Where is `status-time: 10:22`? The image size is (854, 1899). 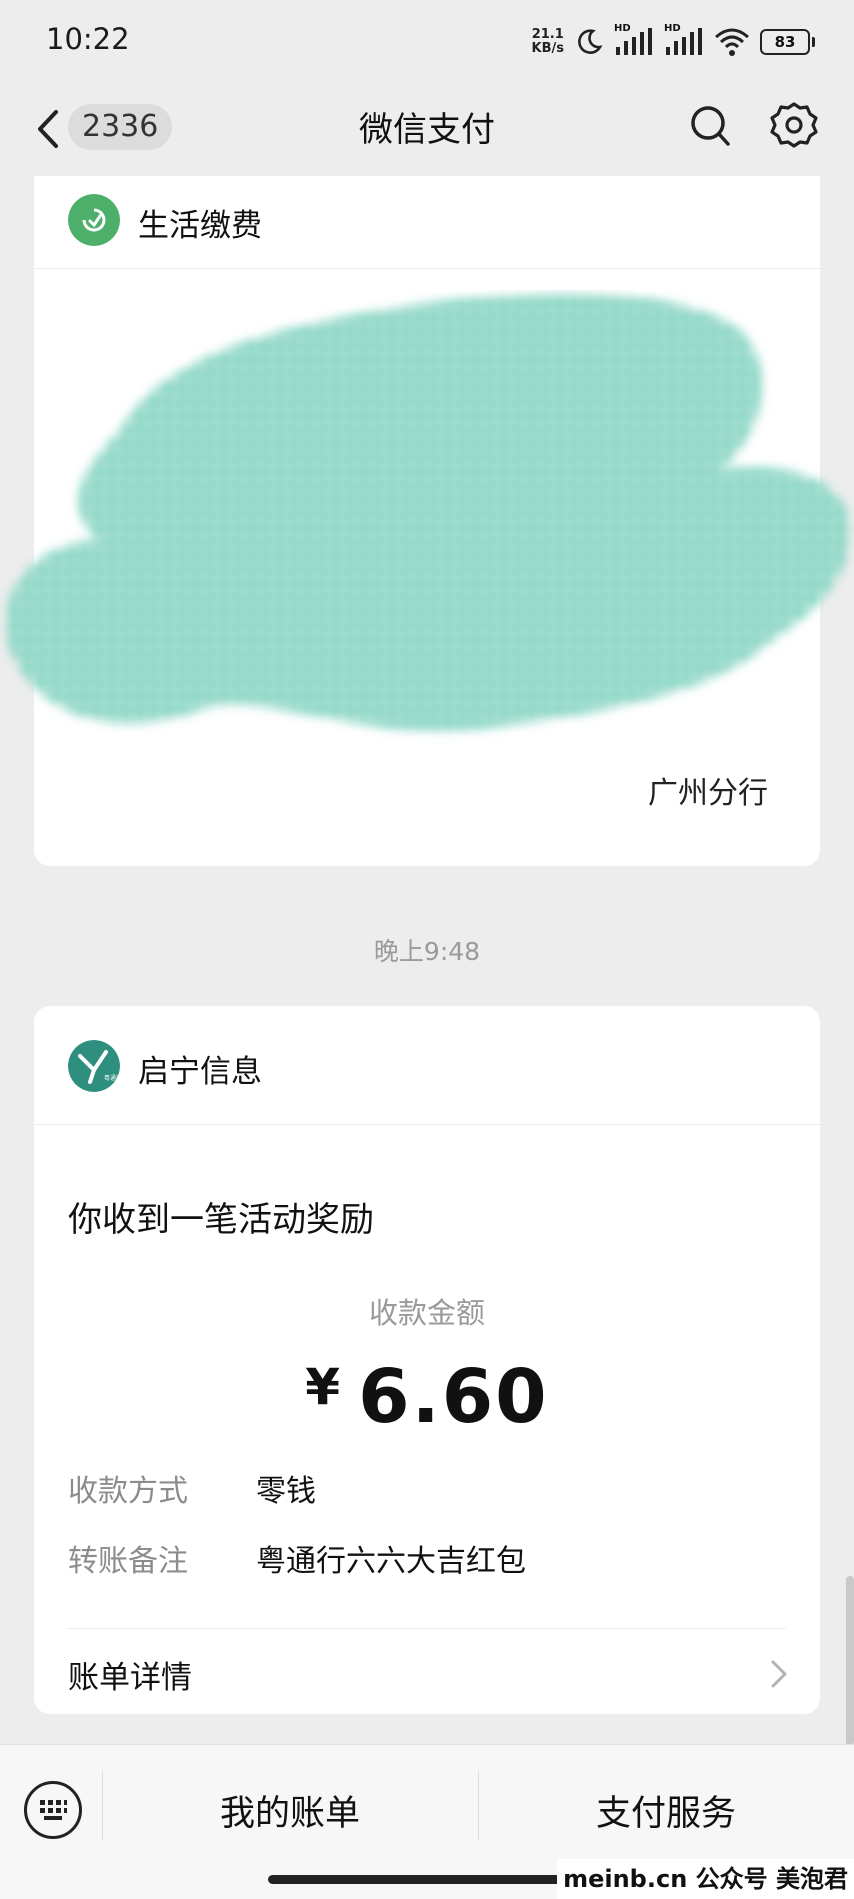
status-time: 10:22 is located at coordinates (88, 39).